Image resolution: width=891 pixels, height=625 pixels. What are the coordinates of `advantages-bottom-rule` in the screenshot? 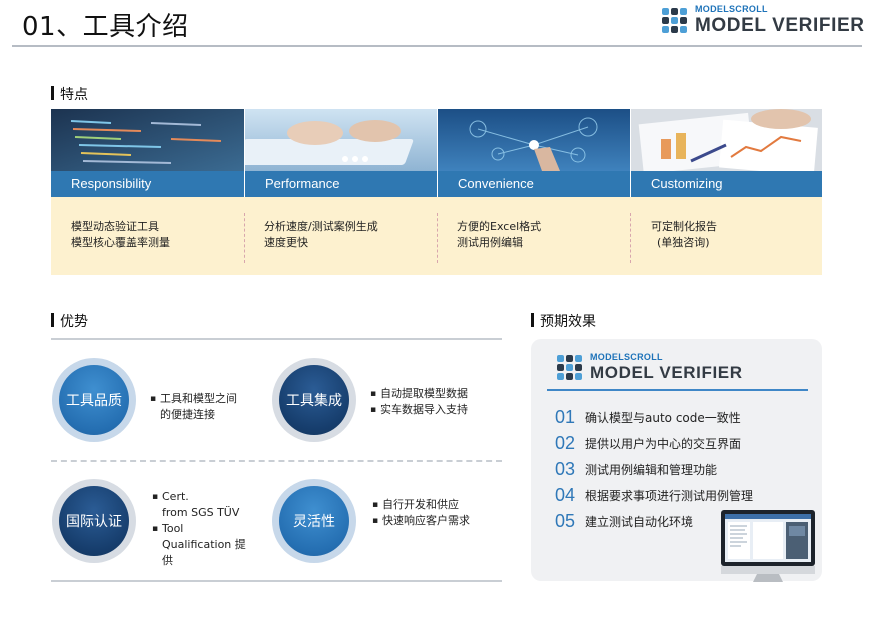 It's located at (276, 581).